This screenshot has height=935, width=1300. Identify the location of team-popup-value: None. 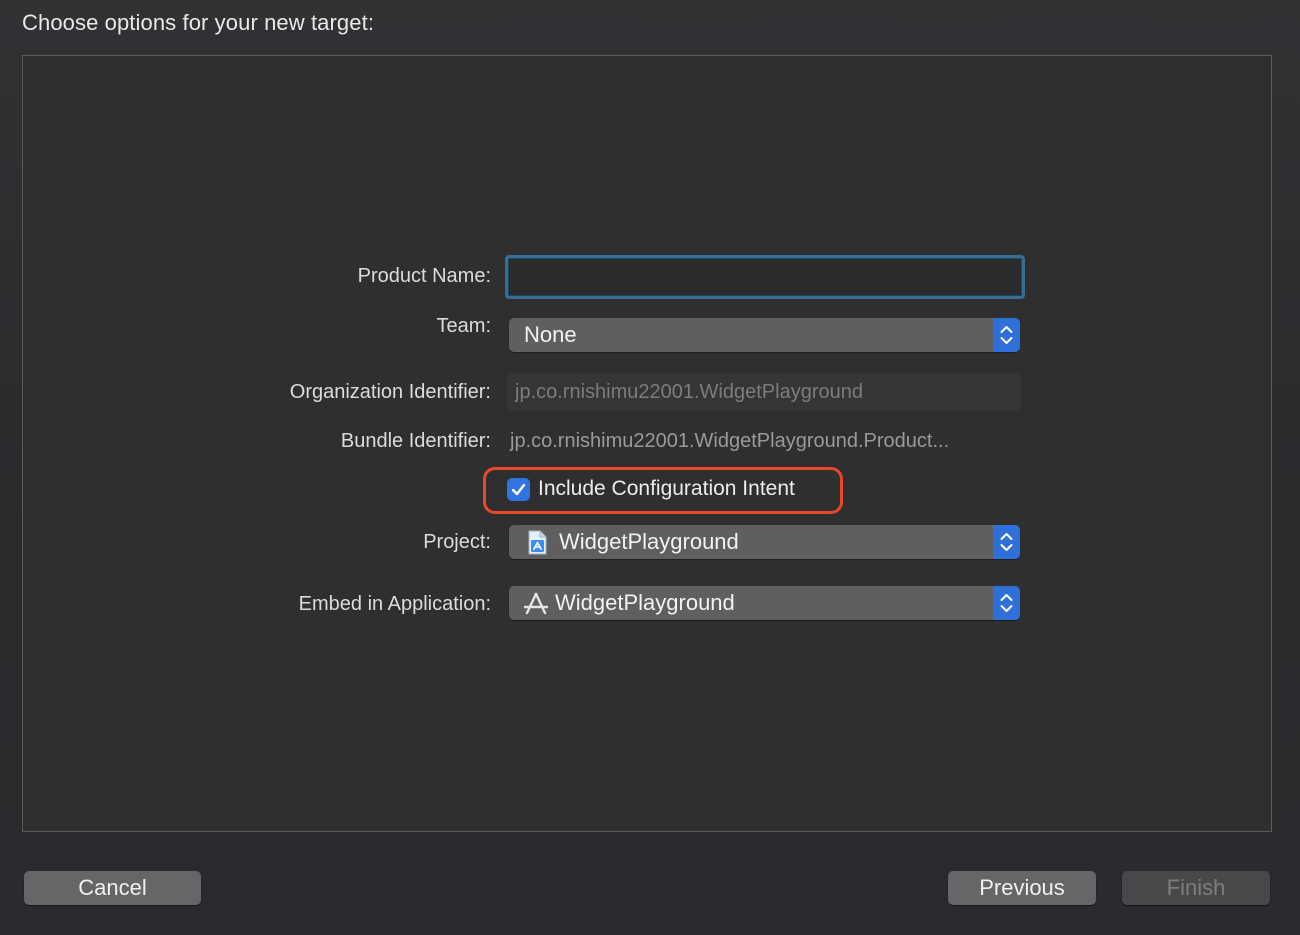
(550, 334).